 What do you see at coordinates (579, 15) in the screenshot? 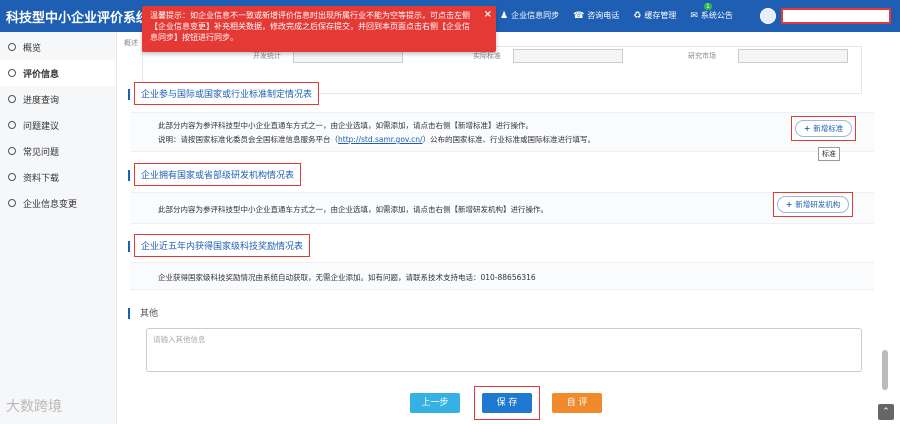
I see `phone-icon: ☎` at bounding box center [579, 15].